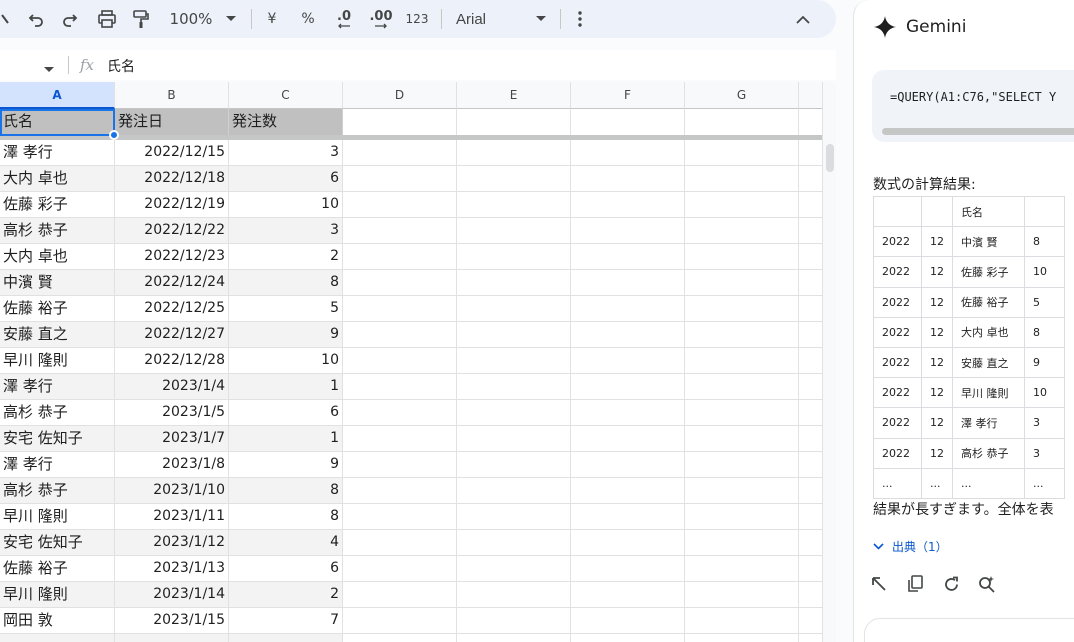 Image resolution: width=1074 pixels, height=642 pixels. Describe the element at coordinates (172, 595) in the screenshot. I see `table-cell: 2023/1/14` at that location.